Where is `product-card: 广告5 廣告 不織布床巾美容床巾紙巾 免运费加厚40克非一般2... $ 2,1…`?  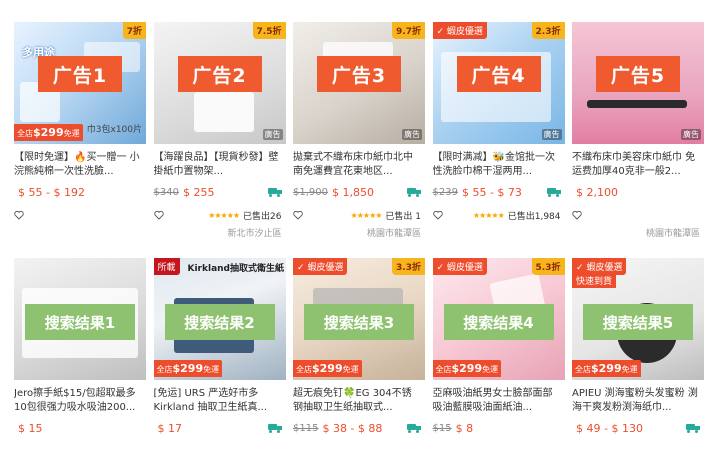 product-card: 广告5 廣告 不織布床巾美容床巾紙巾 免运费加厚40克非一般2... $ 2,1… is located at coordinates (638, 130).